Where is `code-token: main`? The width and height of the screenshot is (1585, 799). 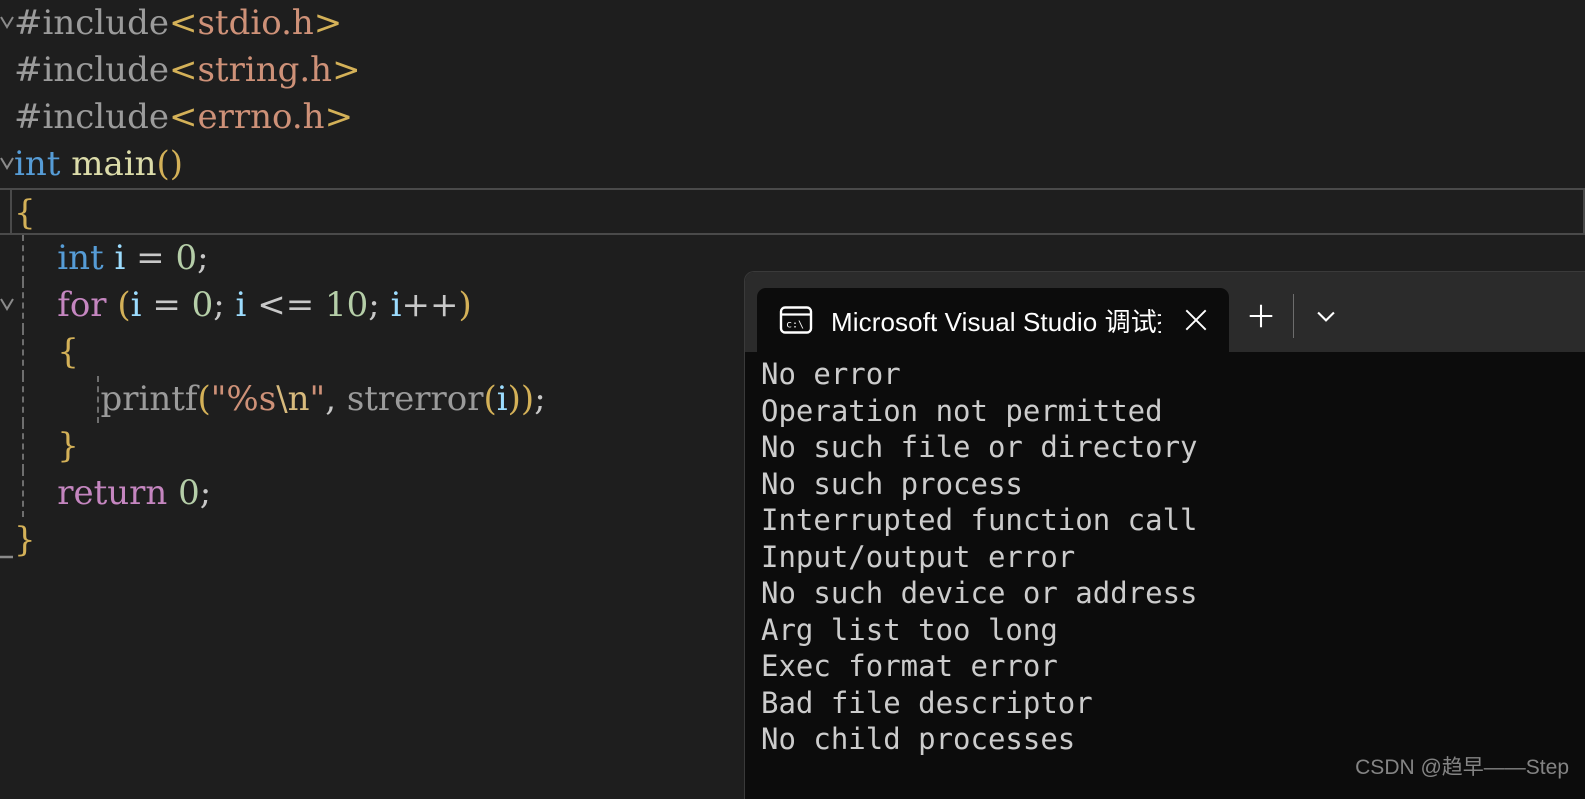
code-token: main is located at coordinates (114, 164).